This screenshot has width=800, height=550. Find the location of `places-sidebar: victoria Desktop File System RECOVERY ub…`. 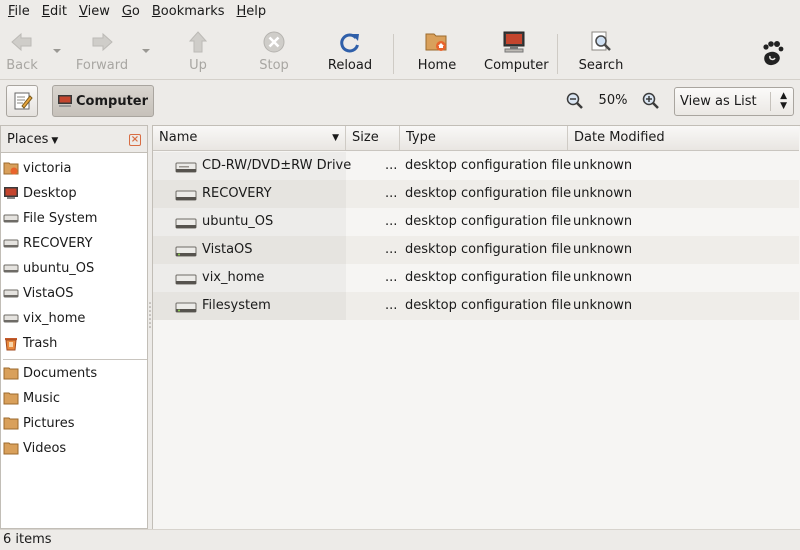

places-sidebar: victoria Desktop File System RECOVERY ub… is located at coordinates (74, 341).